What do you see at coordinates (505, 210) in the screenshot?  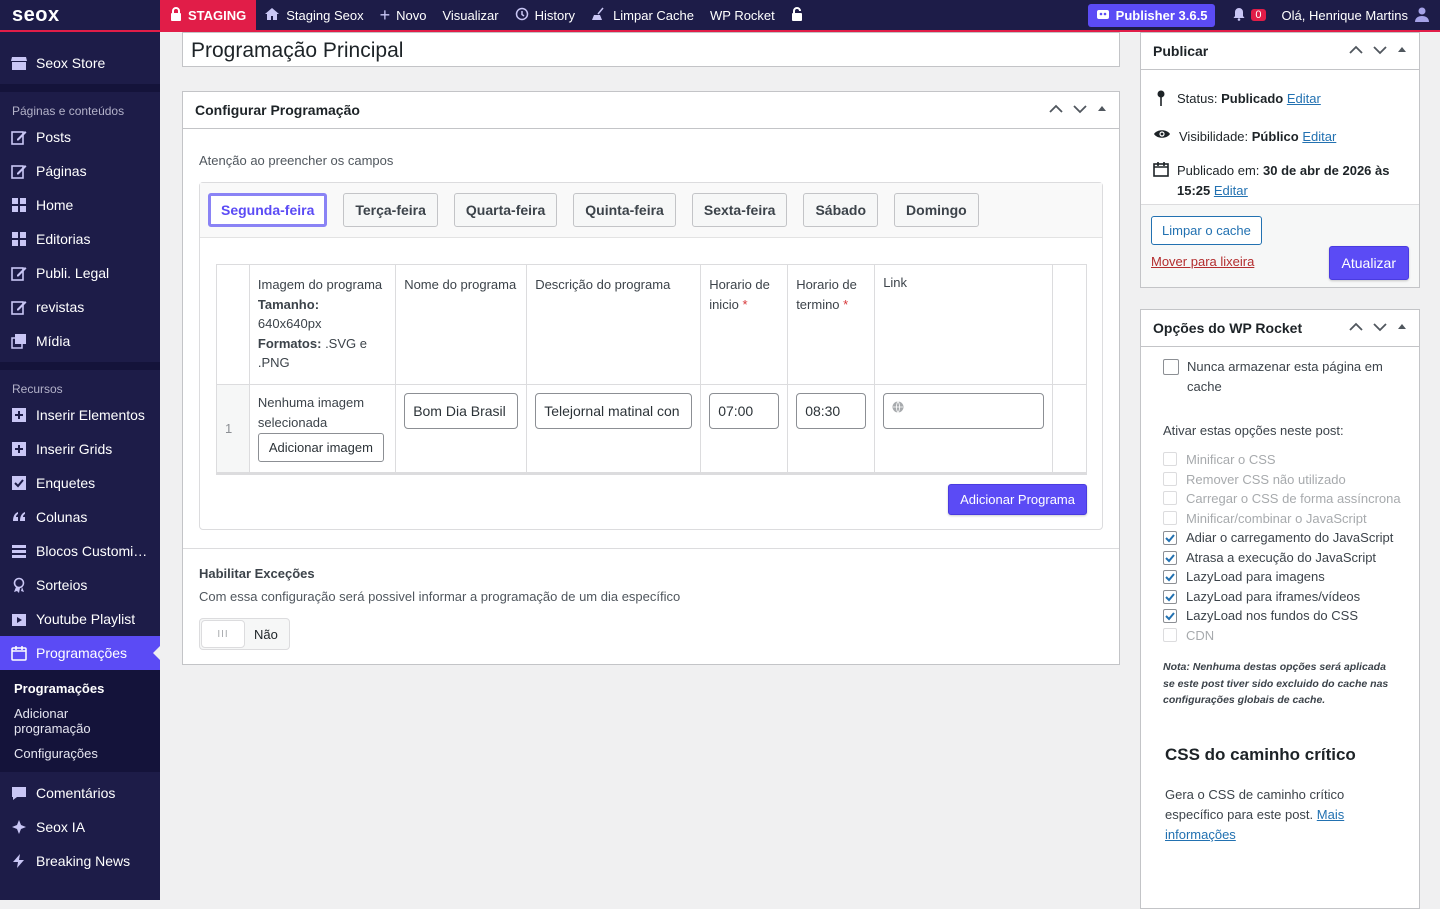 I see `tab-quarta-feira: Quarta-feira` at bounding box center [505, 210].